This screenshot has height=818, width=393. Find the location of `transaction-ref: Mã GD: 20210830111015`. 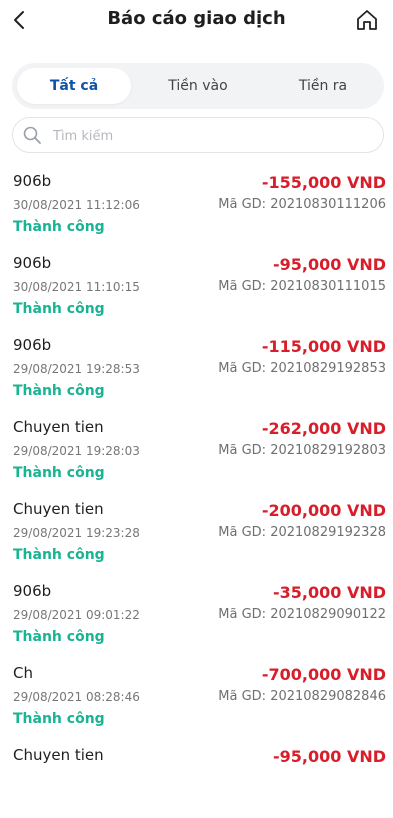

transaction-ref: Mã GD: 20210830111015 is located at coordinates (302, 286).